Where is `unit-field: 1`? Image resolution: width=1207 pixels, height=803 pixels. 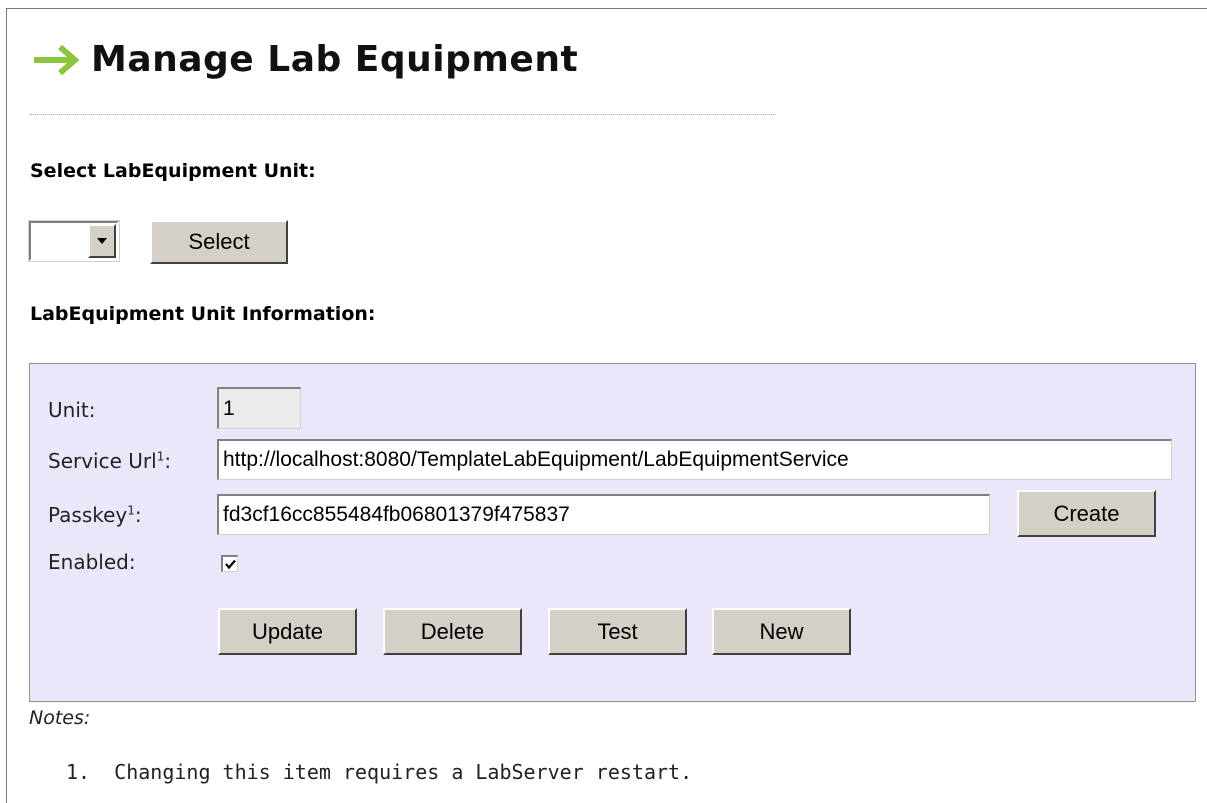
unit-field: 1 is located at coordinates (259, 408).